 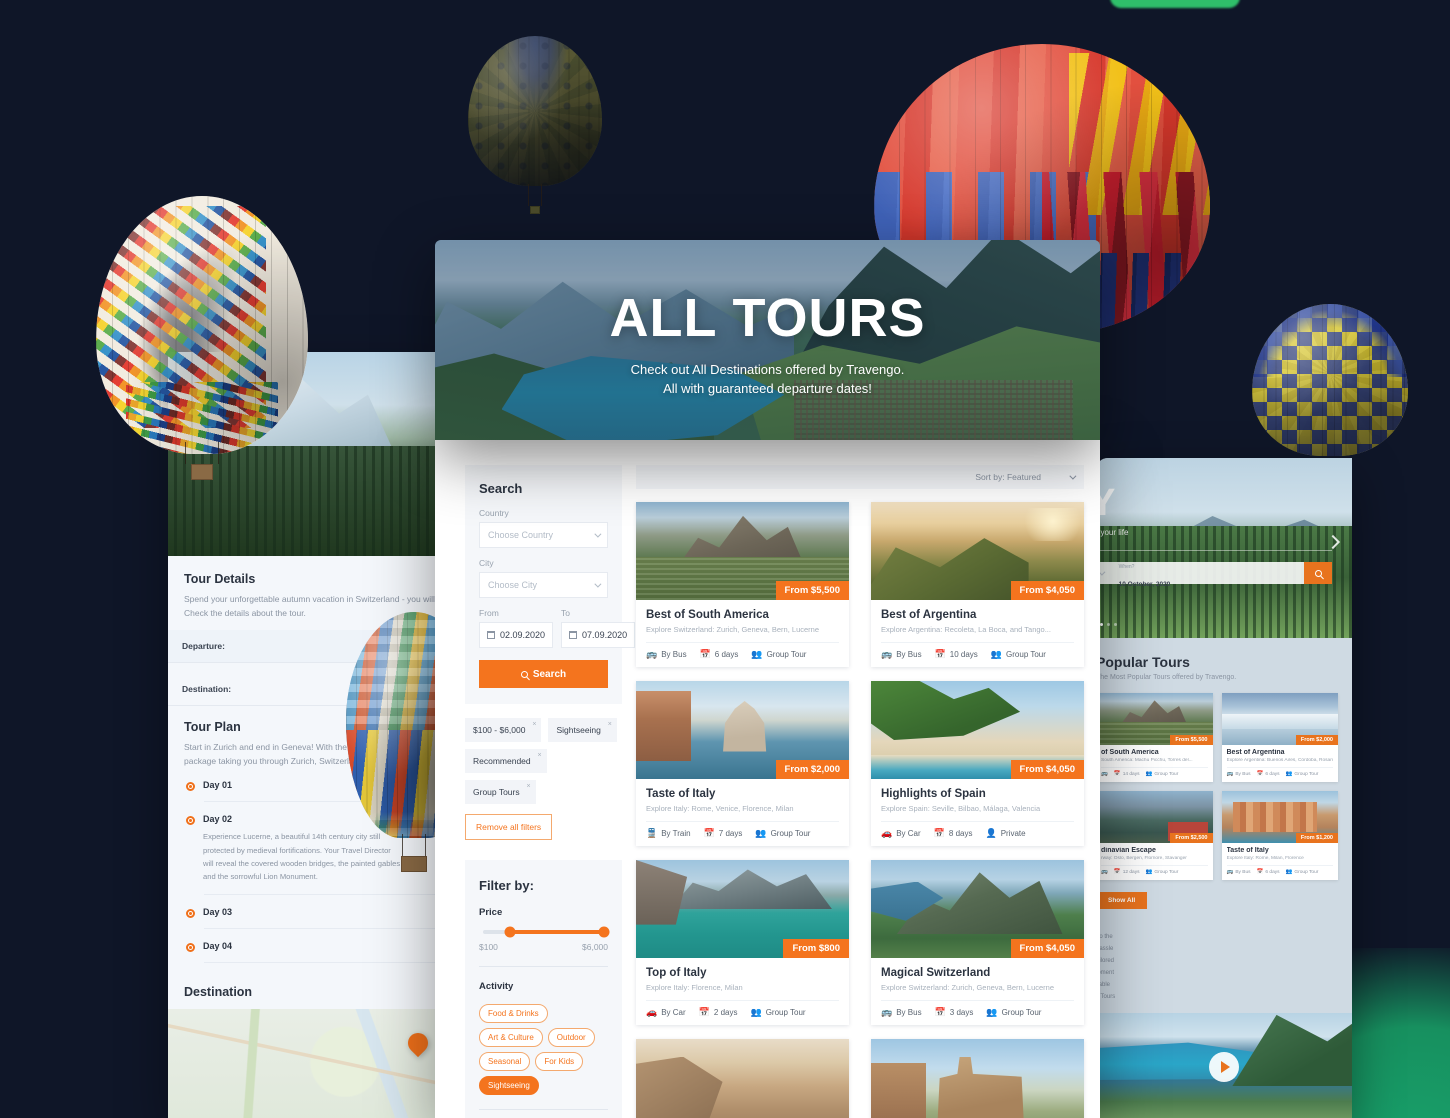 I want to click on price-label: Price, so click(x=491, y=912).